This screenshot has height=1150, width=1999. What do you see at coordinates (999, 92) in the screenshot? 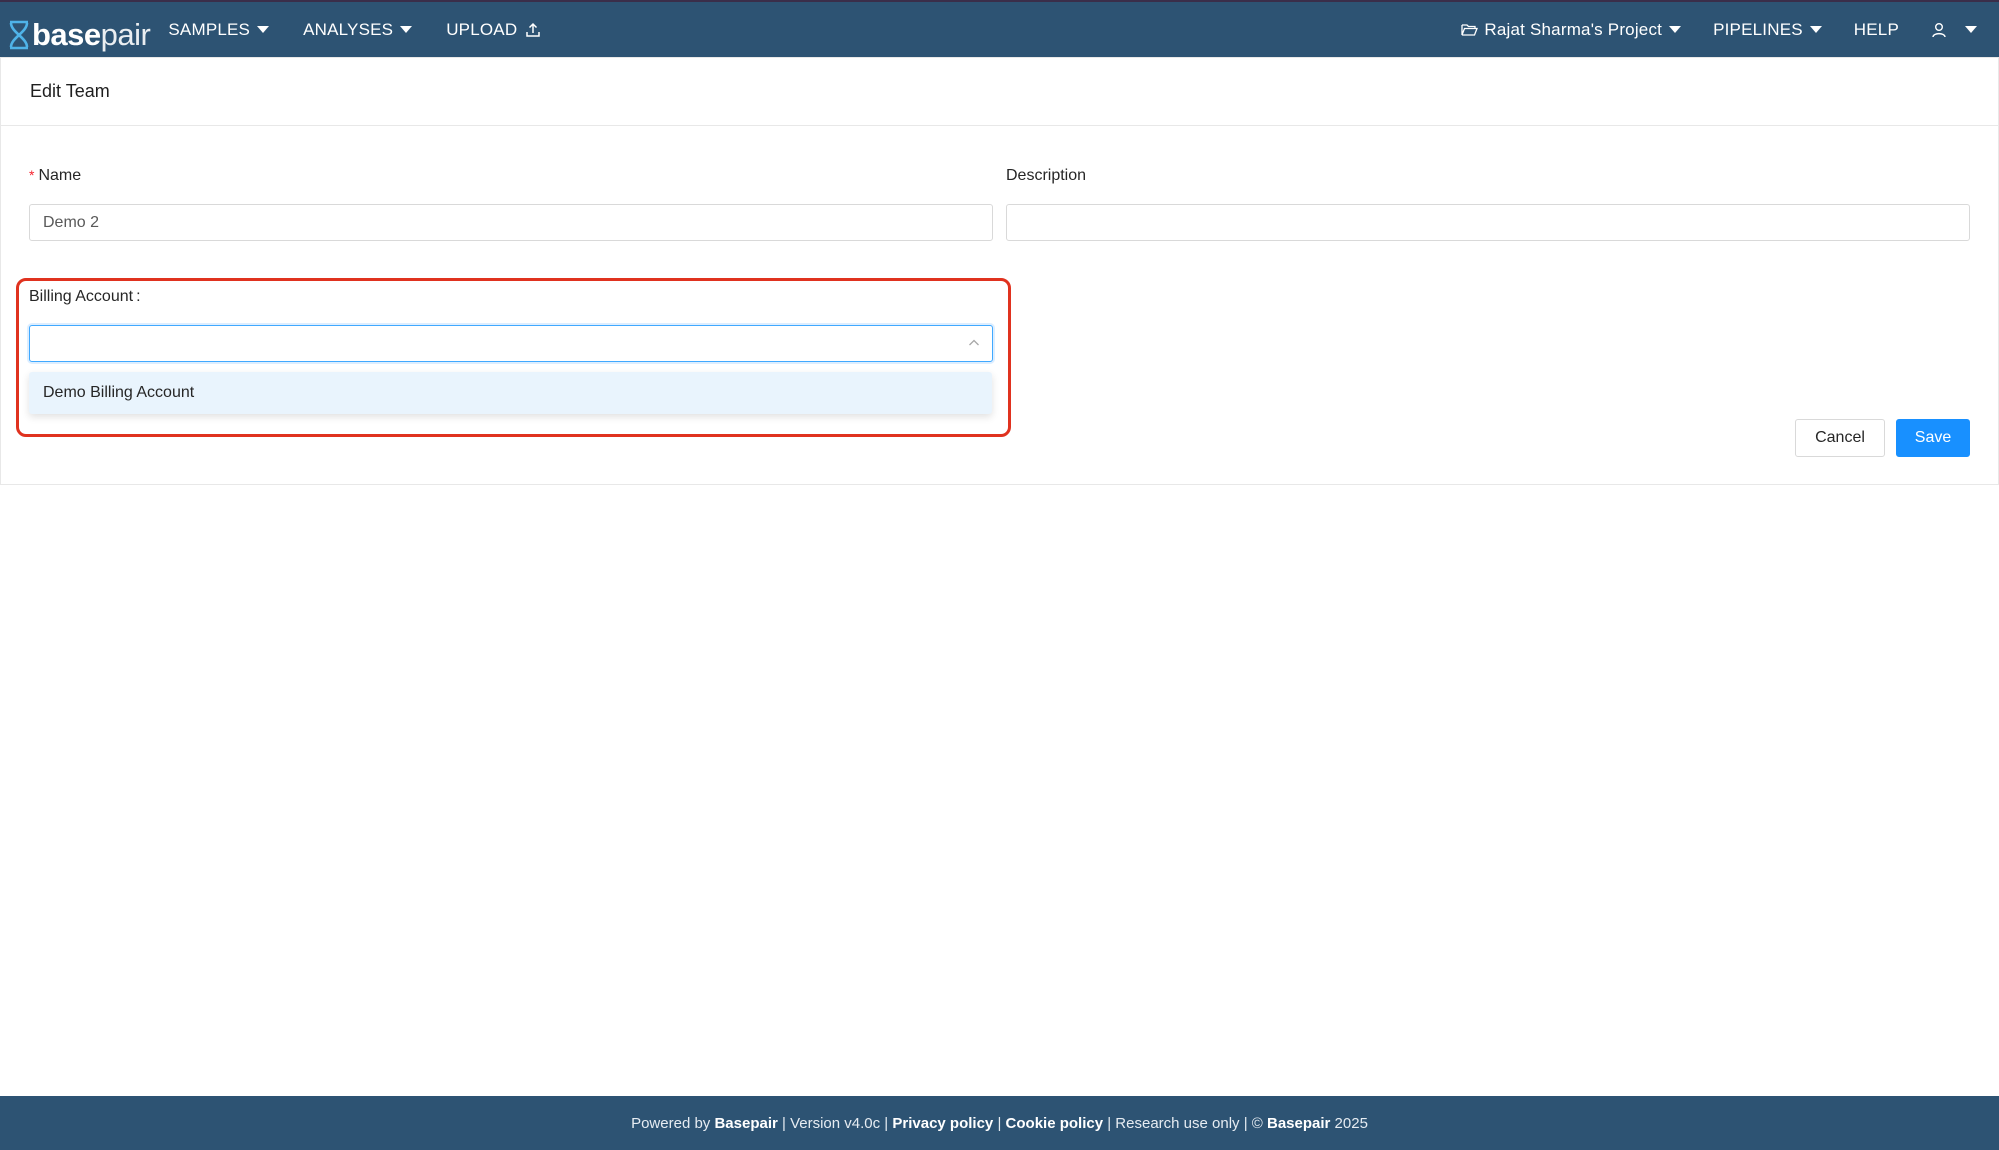
I see `card-header: Edit Team` at bounding box center [999, 92].